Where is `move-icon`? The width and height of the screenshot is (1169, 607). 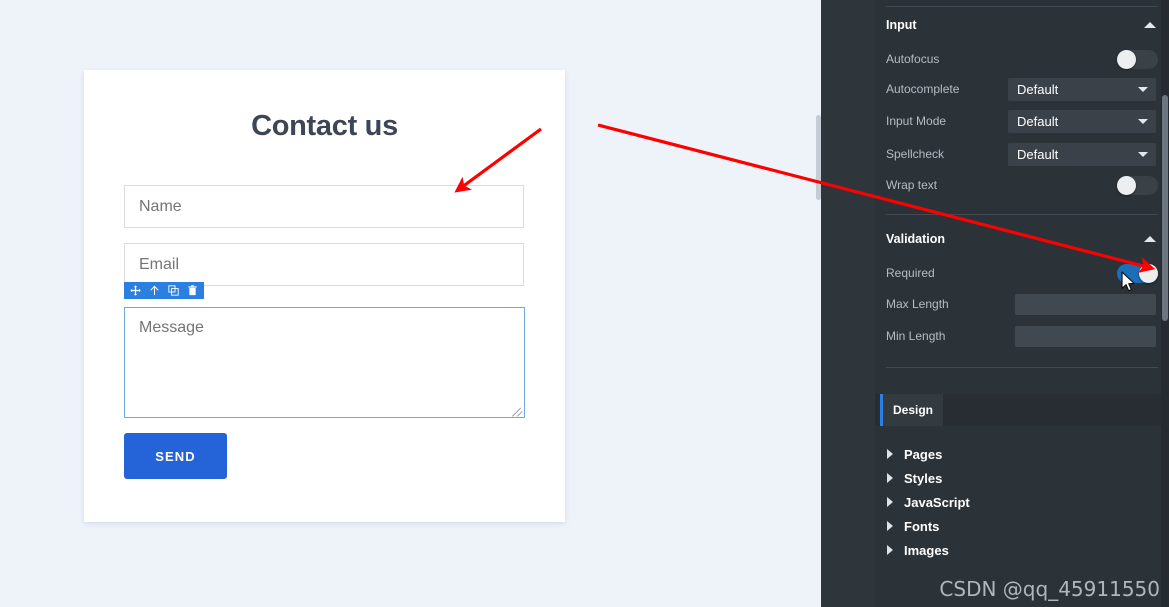
move-icon is located at coordinates (135, 290).